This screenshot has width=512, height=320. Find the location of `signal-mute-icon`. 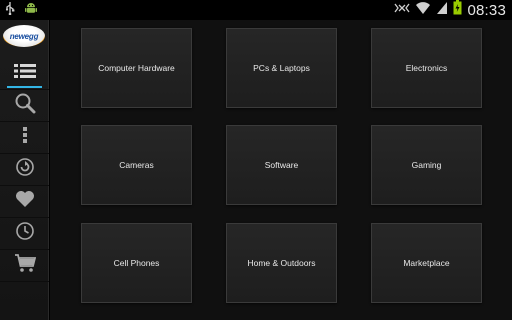

signal-mute-icon is located at coordinates (402, 10).